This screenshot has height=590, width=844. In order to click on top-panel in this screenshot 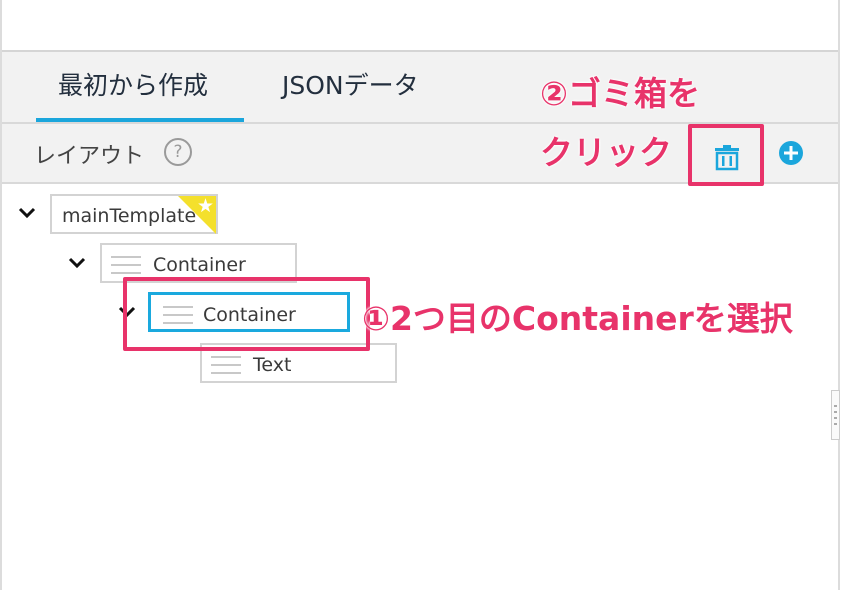, I will do `click(420, 26)`.